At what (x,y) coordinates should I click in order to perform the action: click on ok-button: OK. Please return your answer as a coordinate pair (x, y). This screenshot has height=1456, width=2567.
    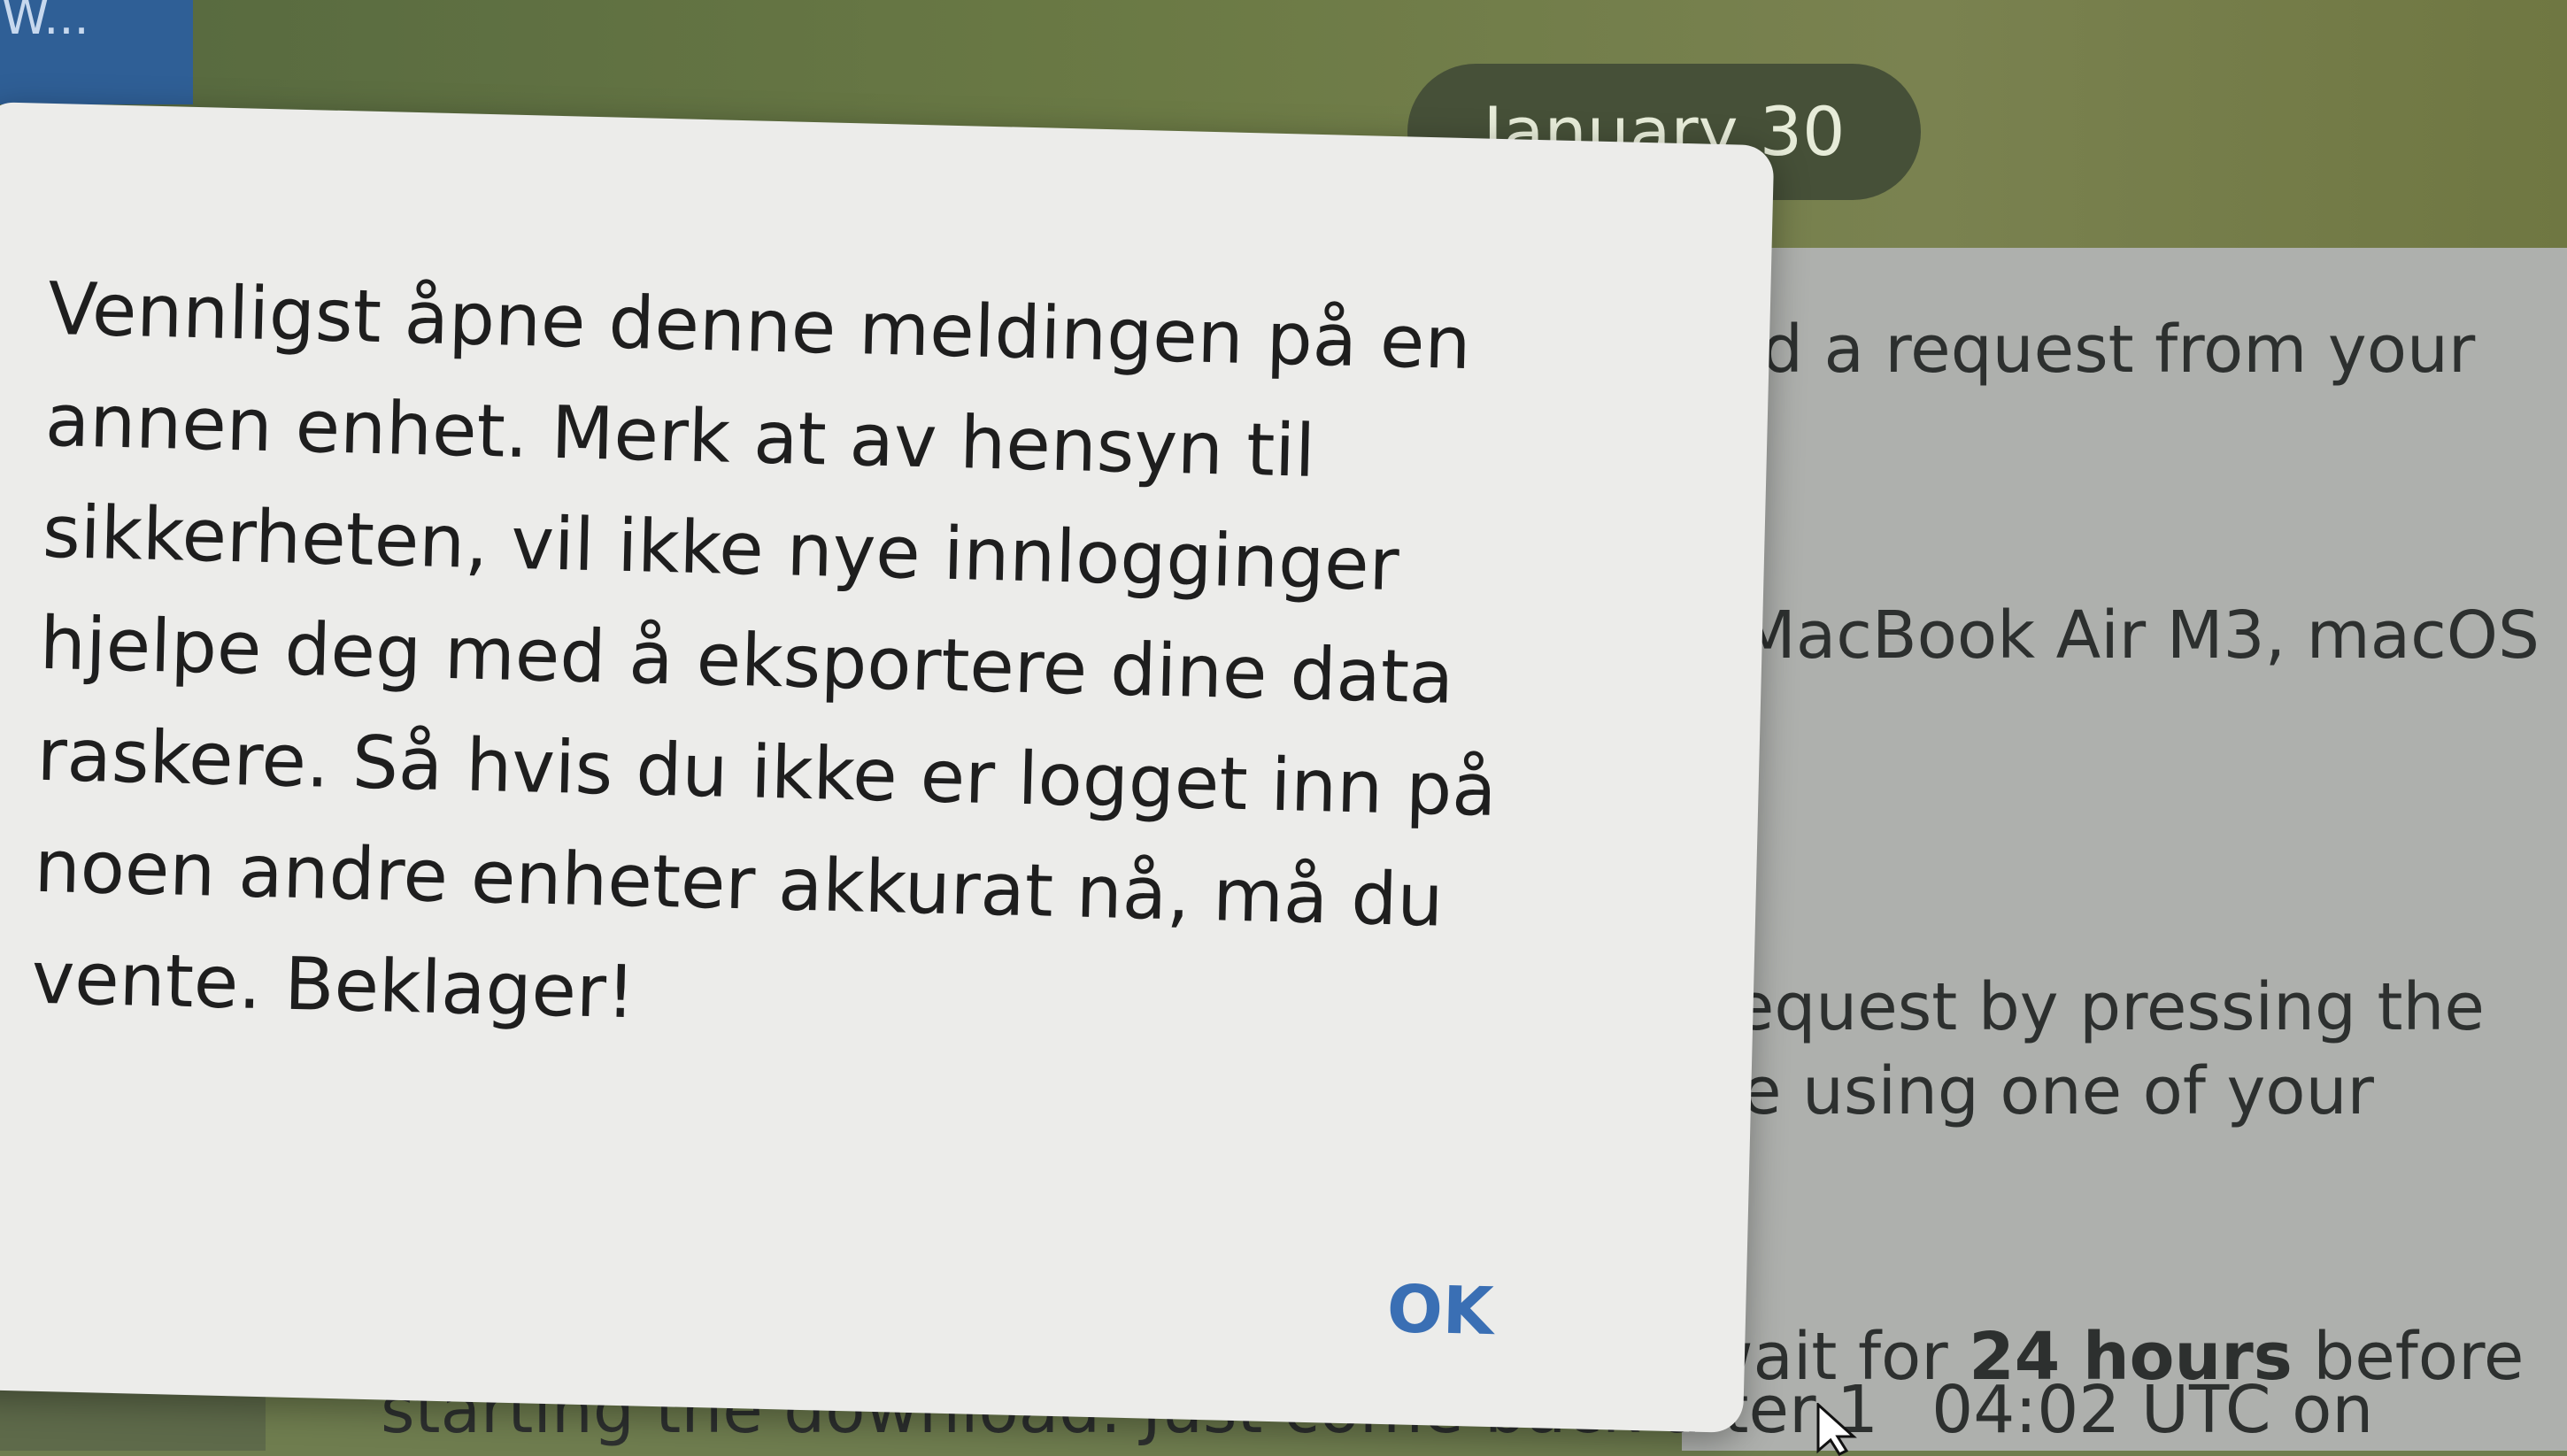
    Looking at the image, I should click on (1440, 1310).